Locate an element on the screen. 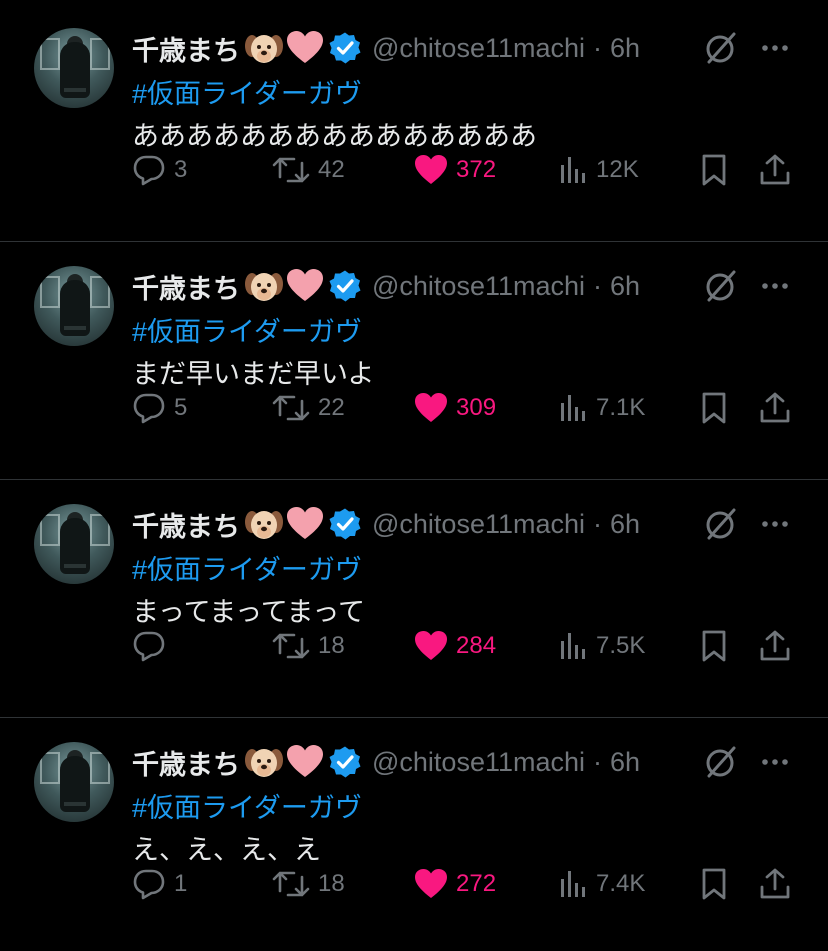 The image size is (828, 951). like-button: 372 is located at coordinates (455, 170).